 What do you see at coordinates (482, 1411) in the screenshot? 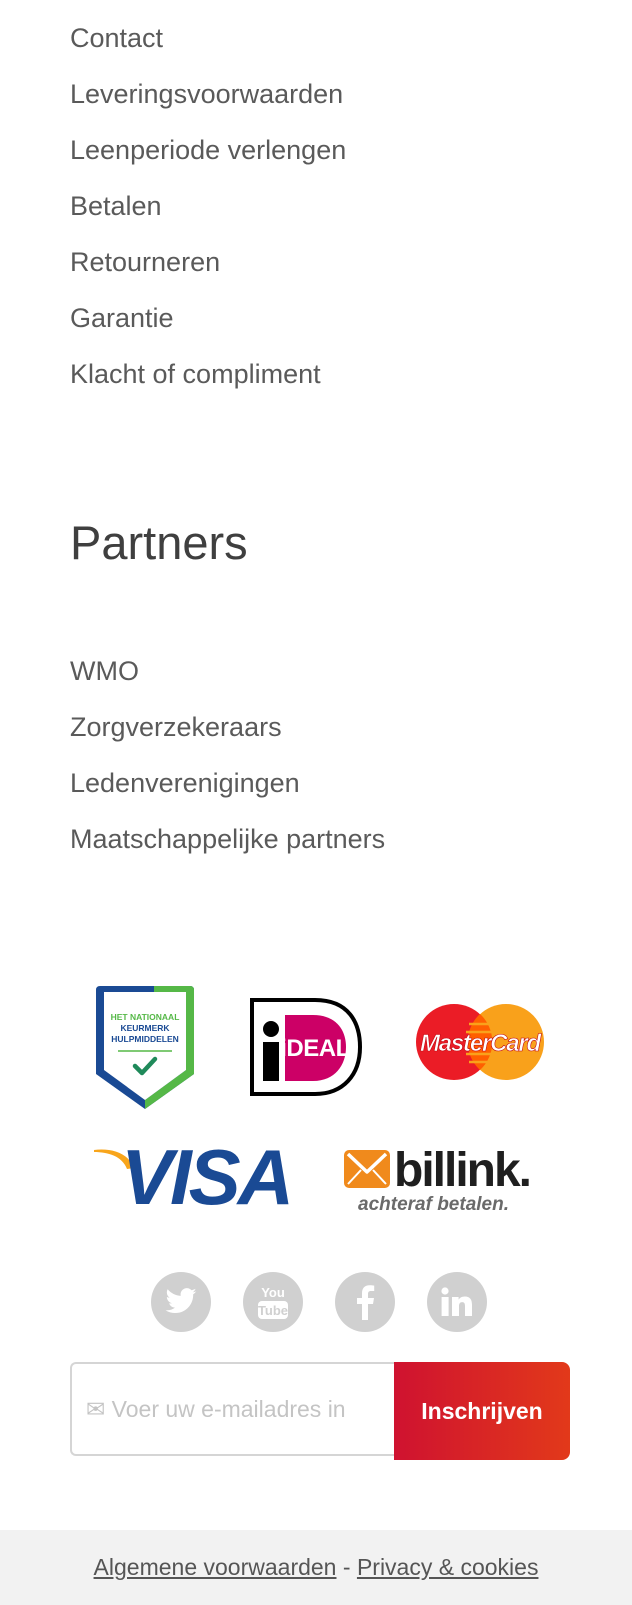
I see `subscribe-button: Inschrijven` at bounding box center [482, 1411].